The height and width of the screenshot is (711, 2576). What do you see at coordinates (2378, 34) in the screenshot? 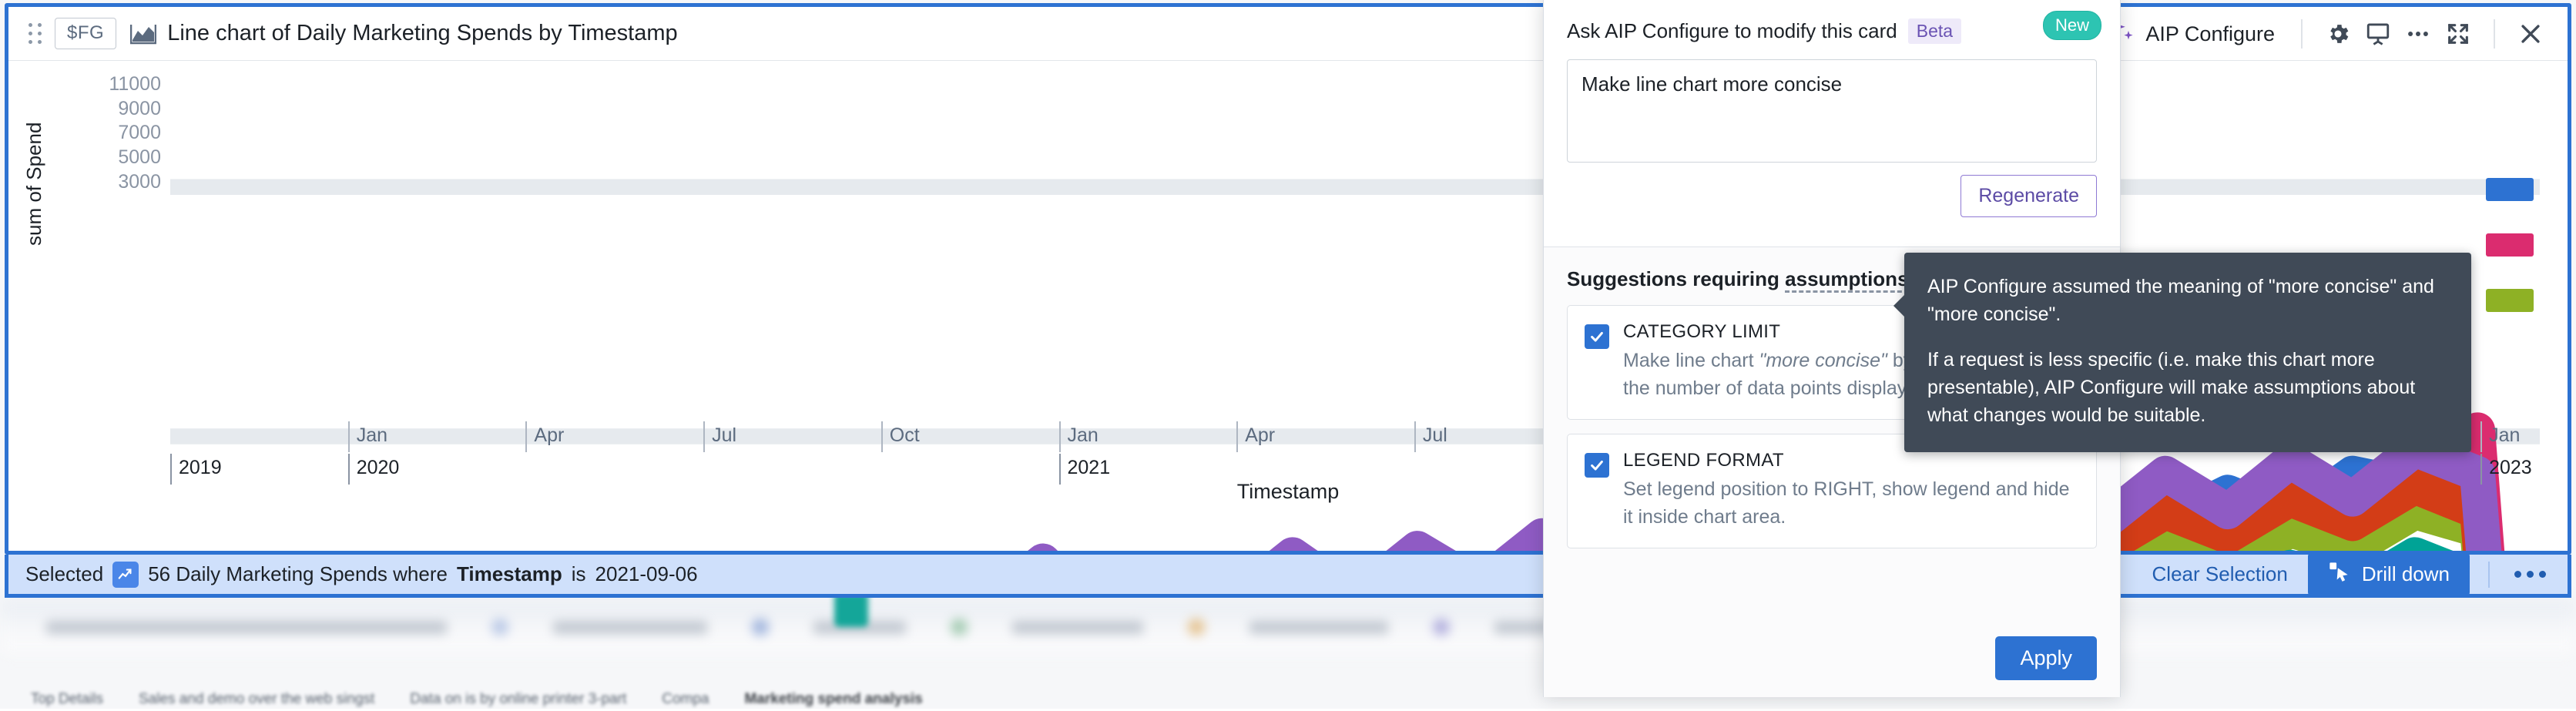
I see `presentation-icon` at bounding box center [2378, 34].